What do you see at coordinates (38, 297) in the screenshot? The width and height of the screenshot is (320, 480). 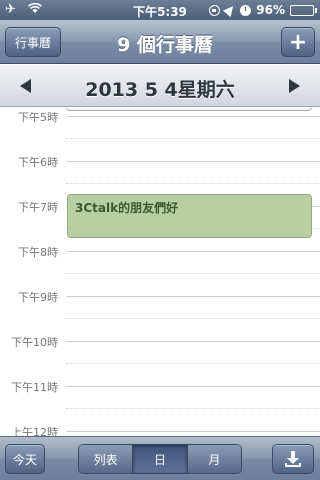 I see `hour-label: 下午9時` at bounding box center [38, 297].